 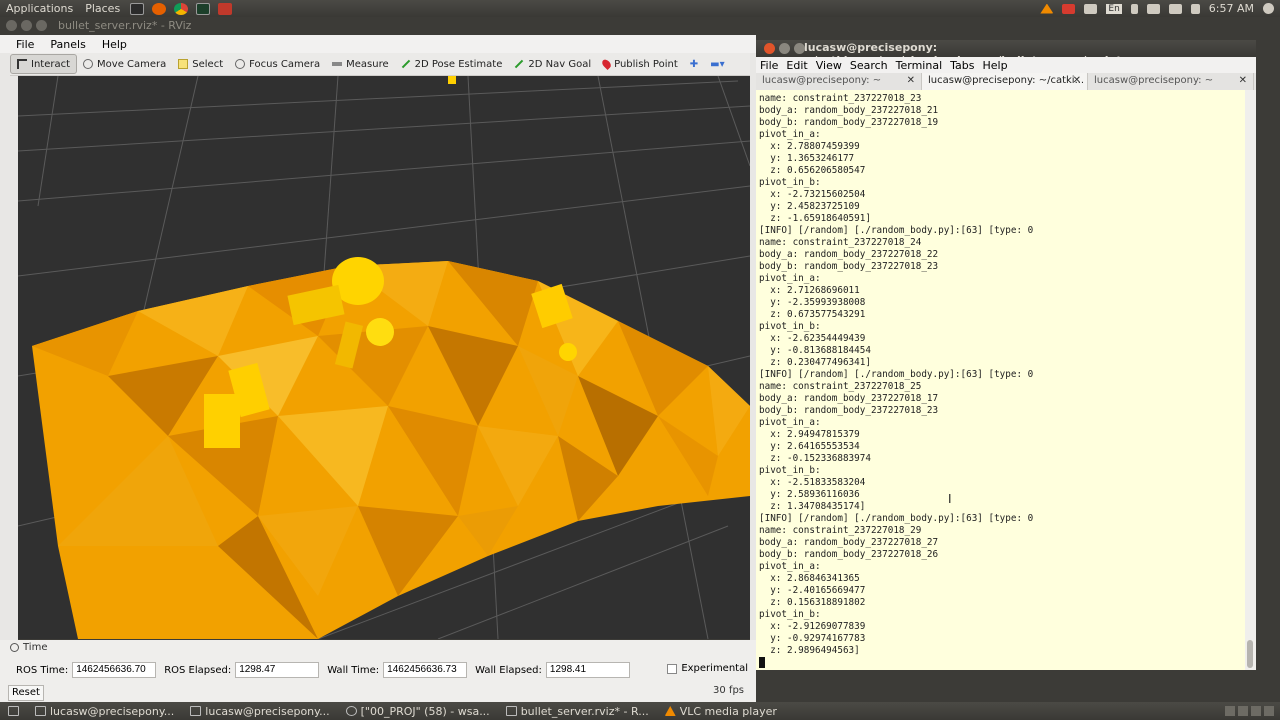 I want to click on terminal-line: x: 2.78807459399, so click(x=809, y=146).